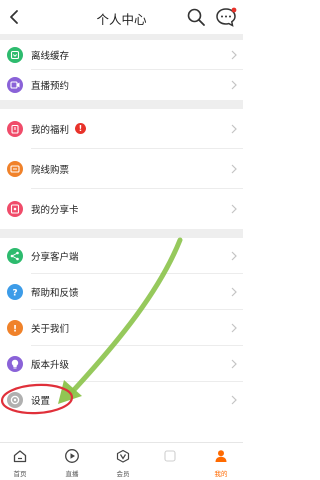  Describe the element at coordinates (226, 17) in the screenshot. I see `message-icon` at that location.